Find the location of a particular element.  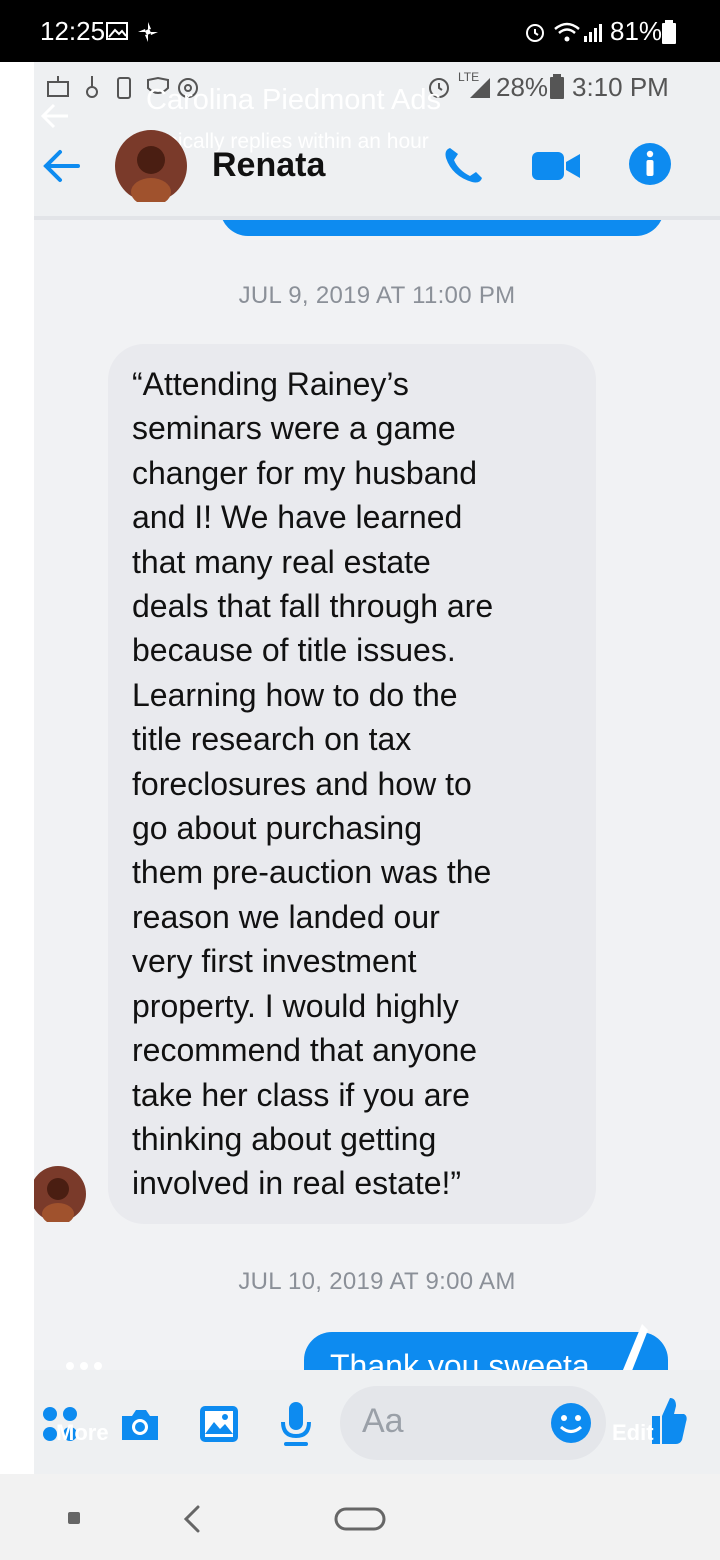

input-placeholder: Aa is located at coordinates (383, 1421).